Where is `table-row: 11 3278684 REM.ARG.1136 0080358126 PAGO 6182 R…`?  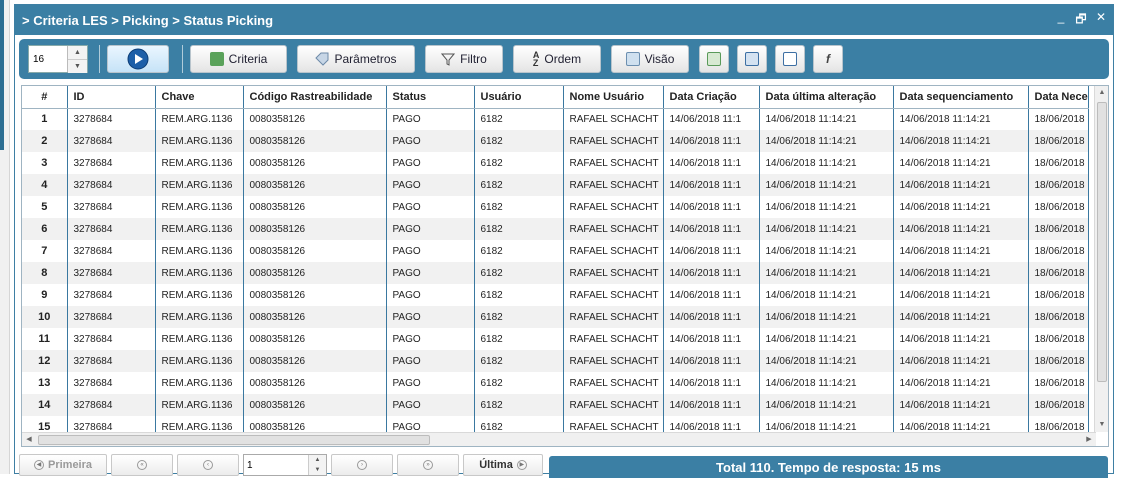
table-row: 11 3278684 REM.ARG.1136 0080358126 PAGO 6182 R… is located at coordinates (555, 339).